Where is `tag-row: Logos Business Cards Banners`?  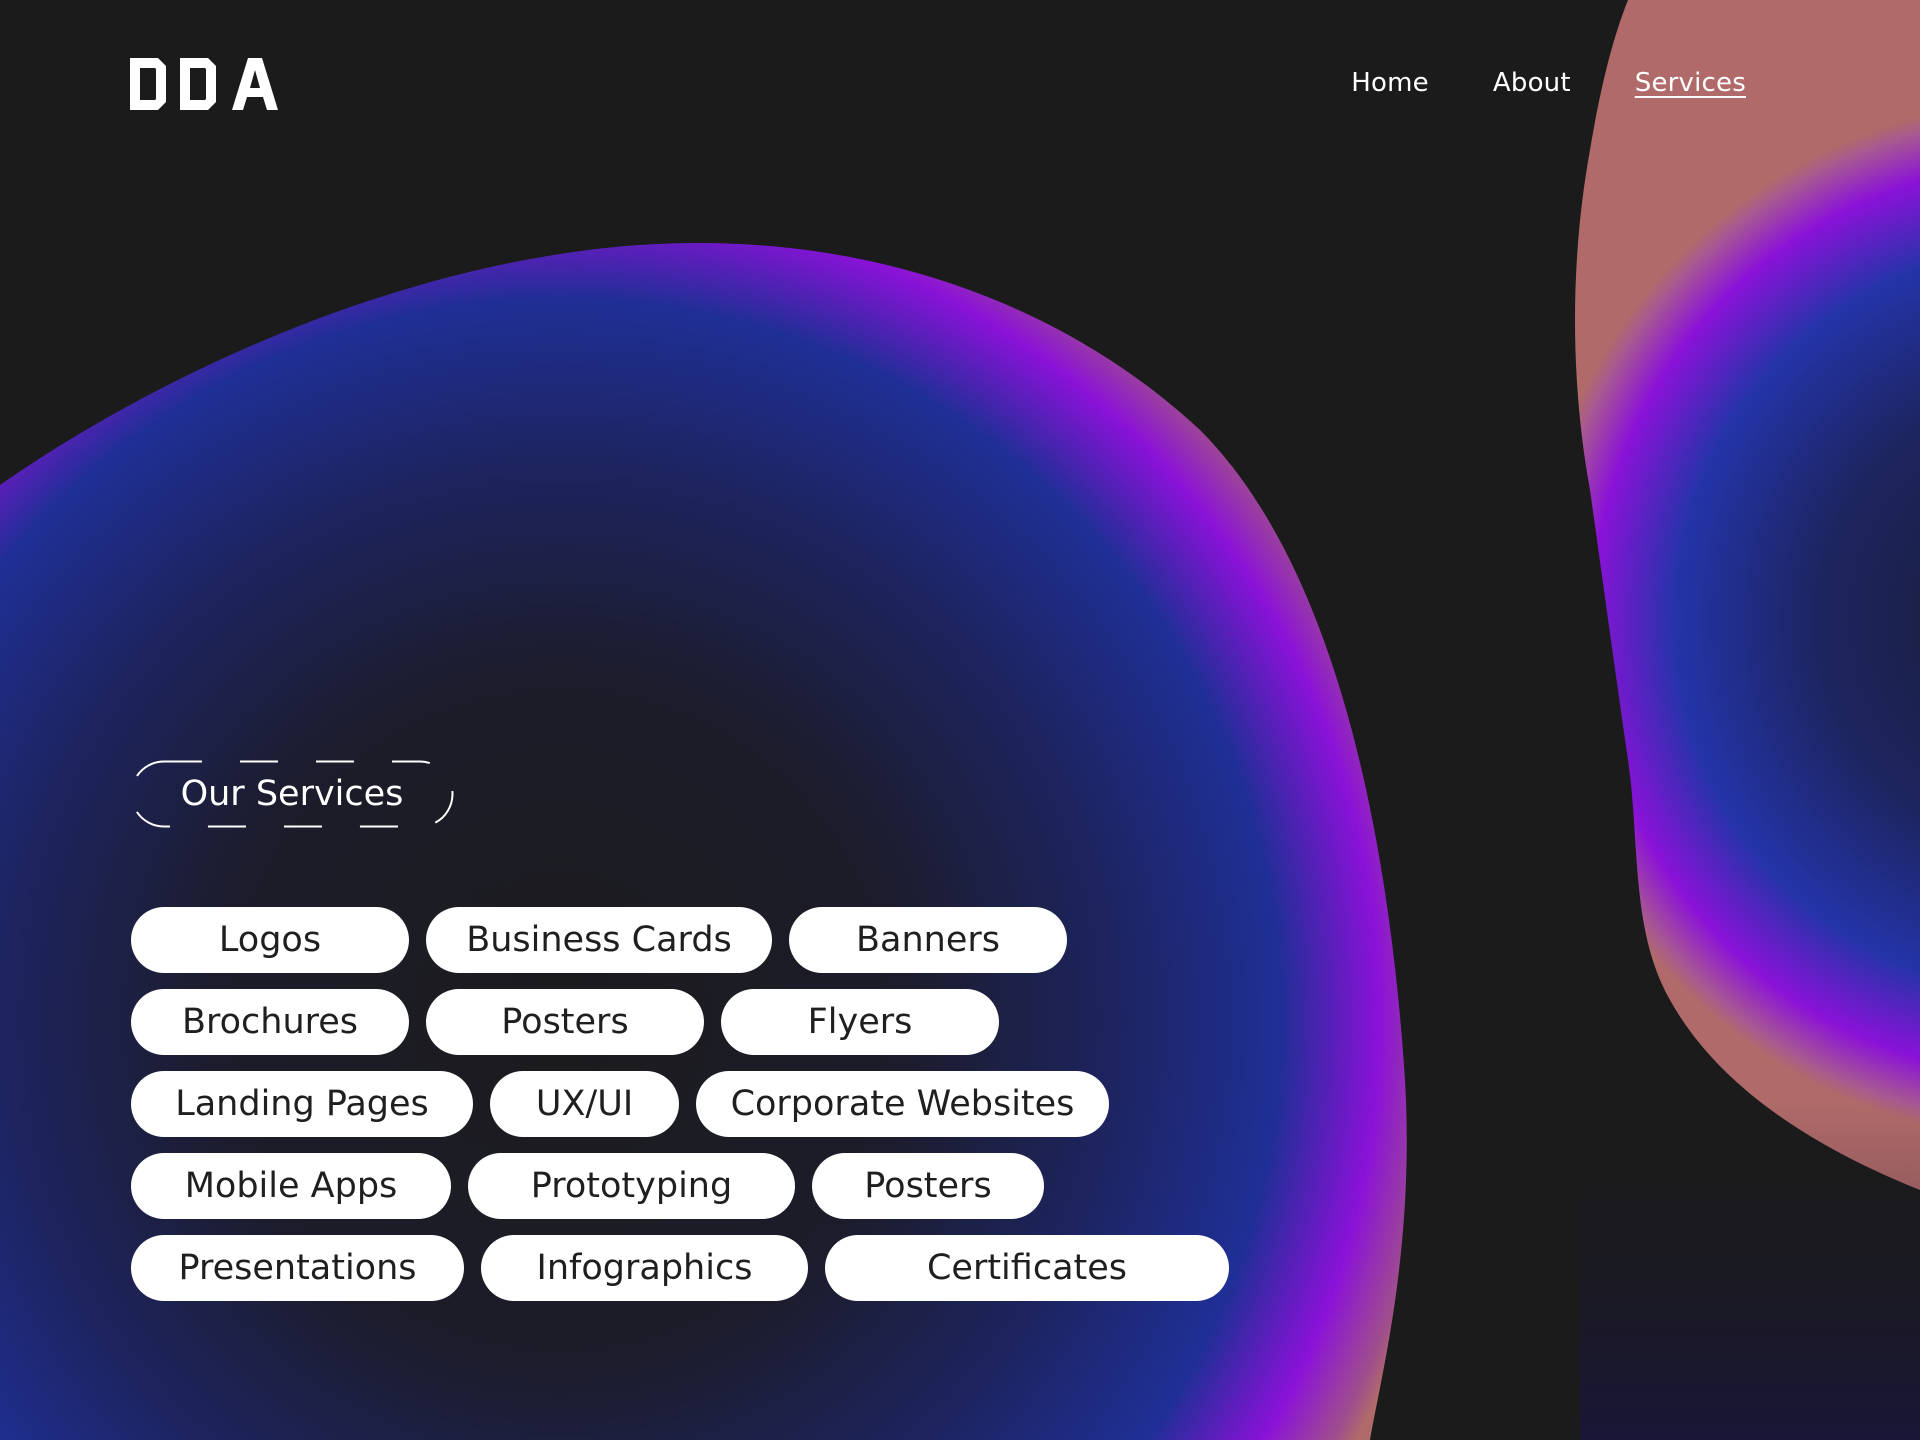 tag-row: Logos Business Cards Banners is located at coordinates (680, 940).